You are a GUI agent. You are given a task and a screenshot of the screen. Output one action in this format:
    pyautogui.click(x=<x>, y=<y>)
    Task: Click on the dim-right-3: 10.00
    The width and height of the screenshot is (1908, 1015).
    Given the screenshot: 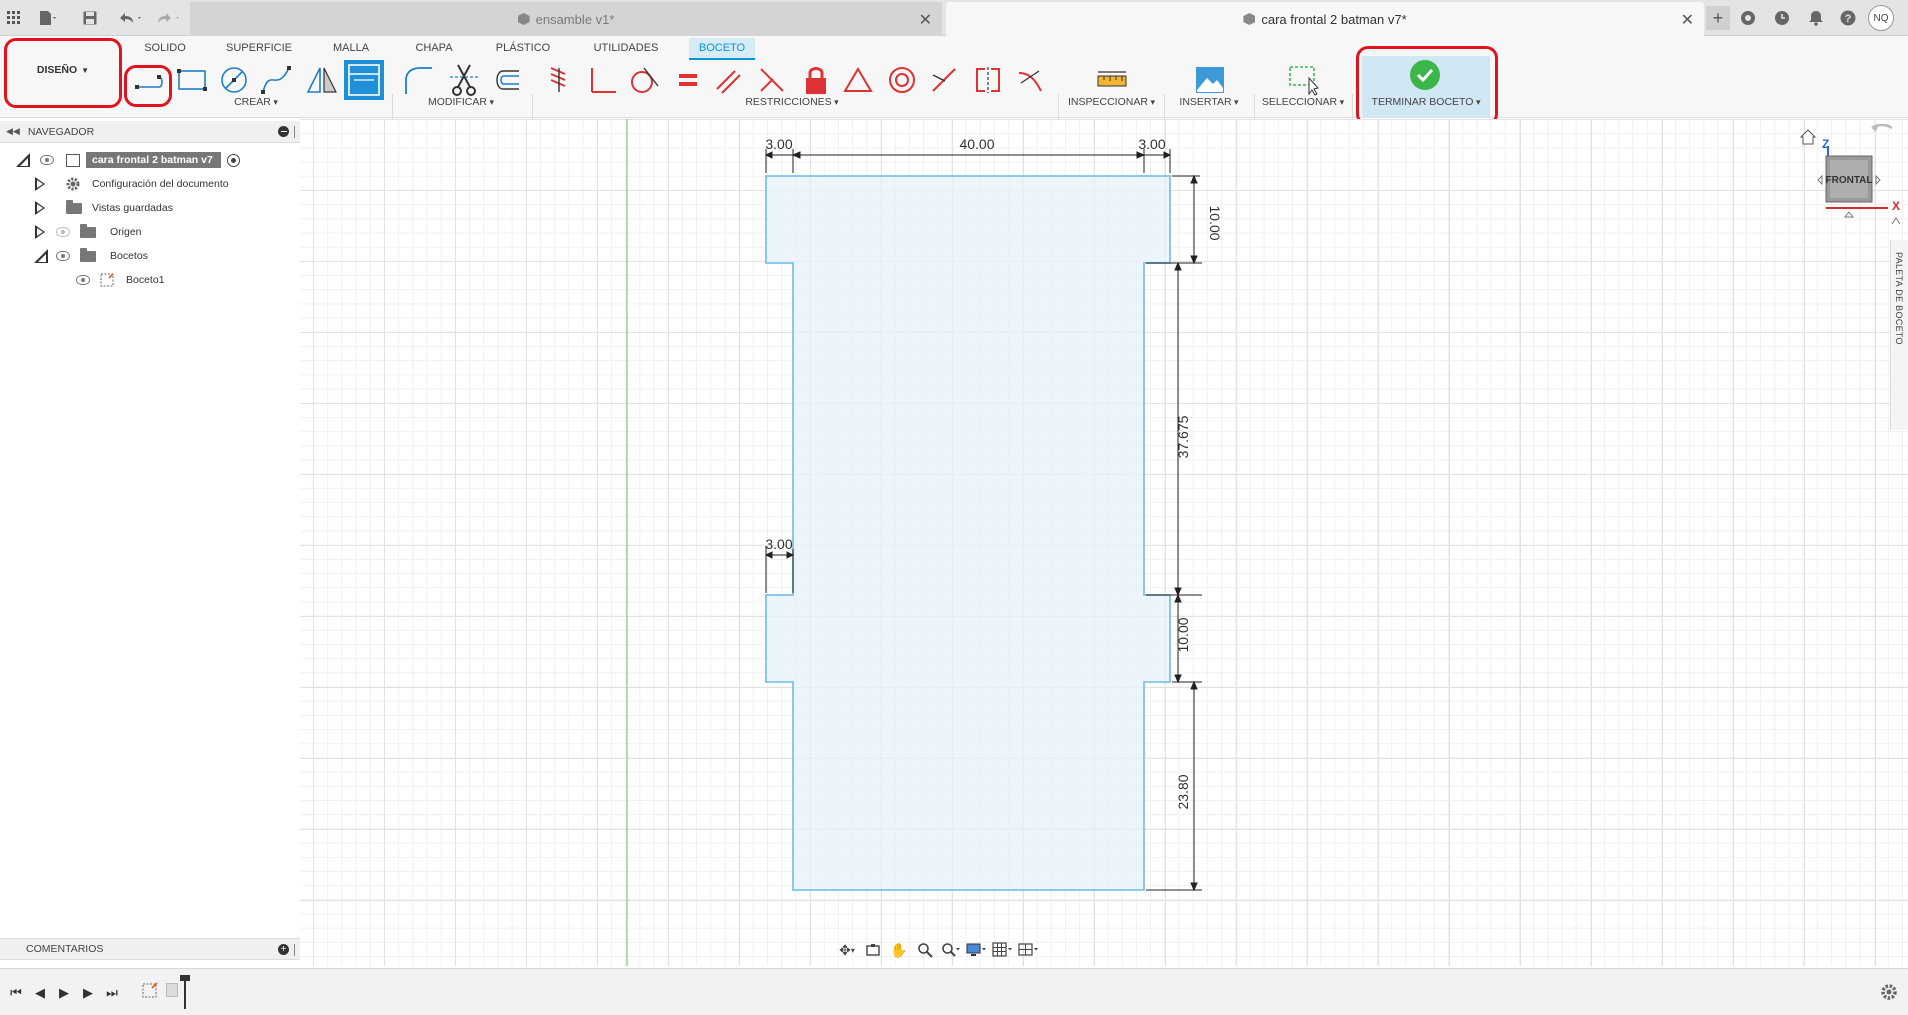 What is the action you would take?
    pyautogui.click(x=1183, y=634)
    